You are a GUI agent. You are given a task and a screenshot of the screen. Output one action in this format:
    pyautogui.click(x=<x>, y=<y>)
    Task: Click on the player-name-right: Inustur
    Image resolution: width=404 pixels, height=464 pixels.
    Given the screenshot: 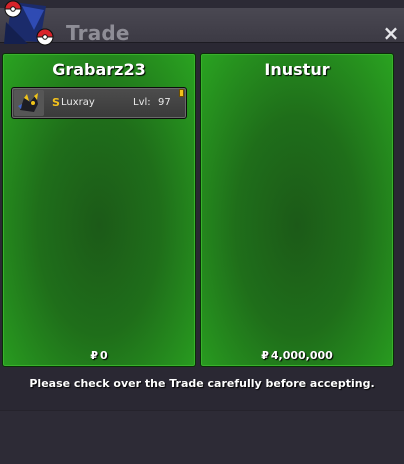 What is the action you would take?
    pyautogui.click(x=297, y=69)
    